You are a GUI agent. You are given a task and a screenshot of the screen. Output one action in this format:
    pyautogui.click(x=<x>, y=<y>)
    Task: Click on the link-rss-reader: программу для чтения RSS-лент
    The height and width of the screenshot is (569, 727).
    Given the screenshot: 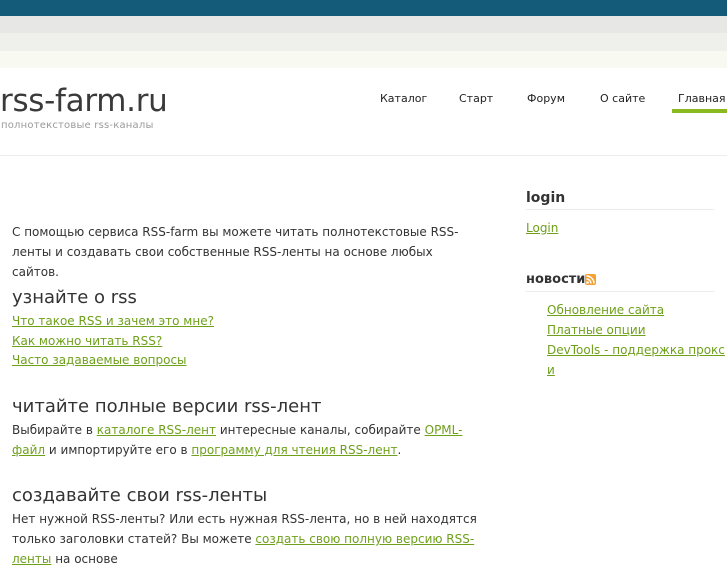 What is the action you would take?
    pyautogui.click(x=294, y=450)
    